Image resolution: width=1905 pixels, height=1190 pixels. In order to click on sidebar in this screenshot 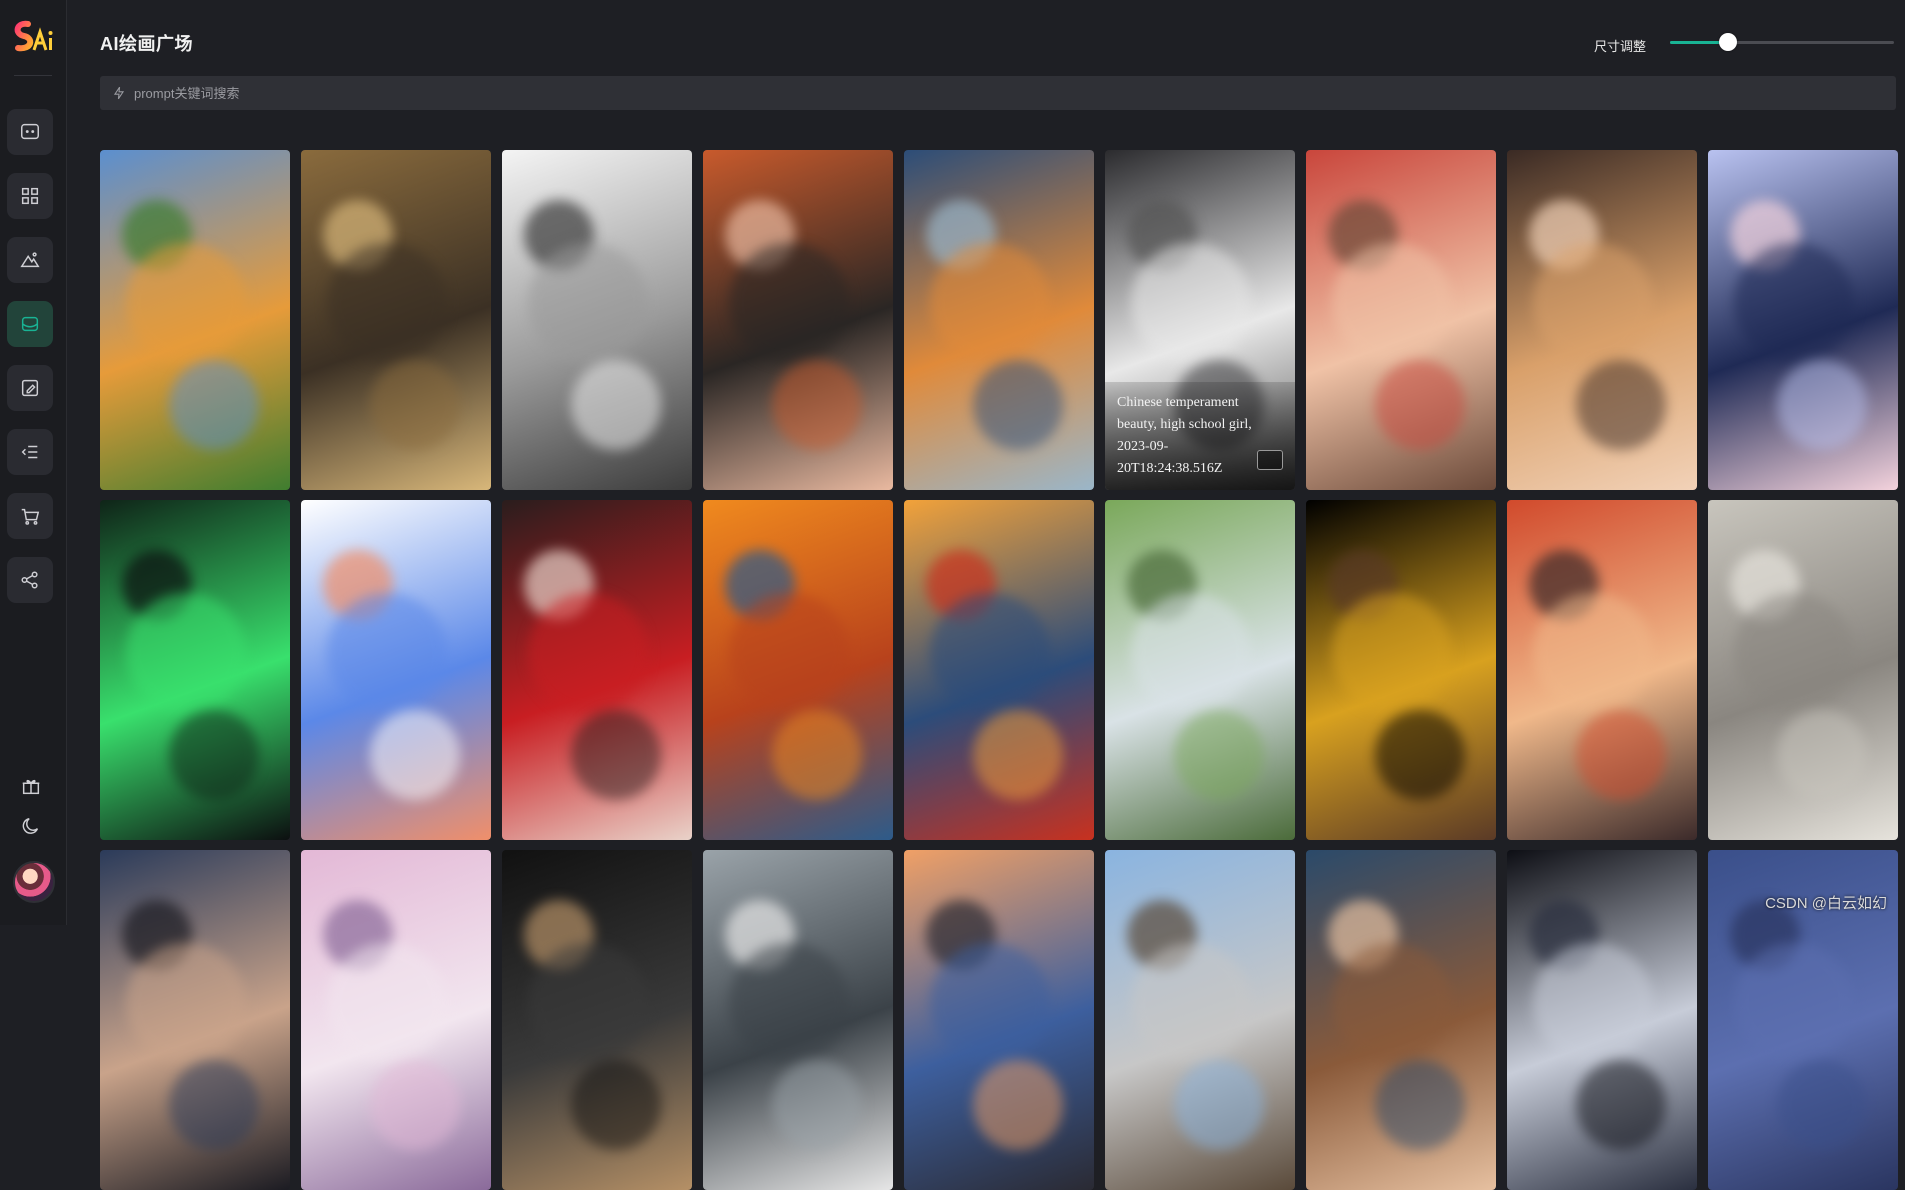, I will do `click(33, 462)`.